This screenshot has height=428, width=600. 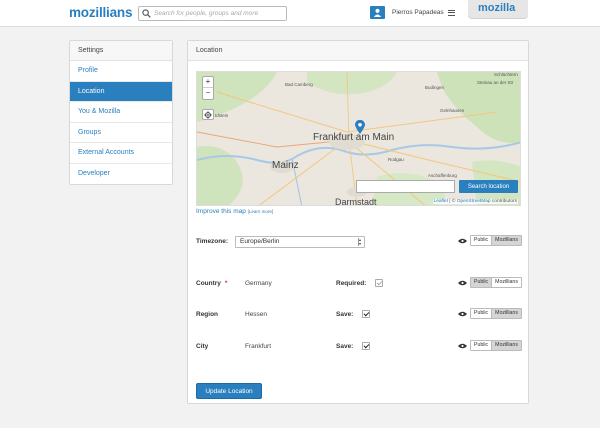 I want to click on required-mark: *, so click(x=226, y=283).